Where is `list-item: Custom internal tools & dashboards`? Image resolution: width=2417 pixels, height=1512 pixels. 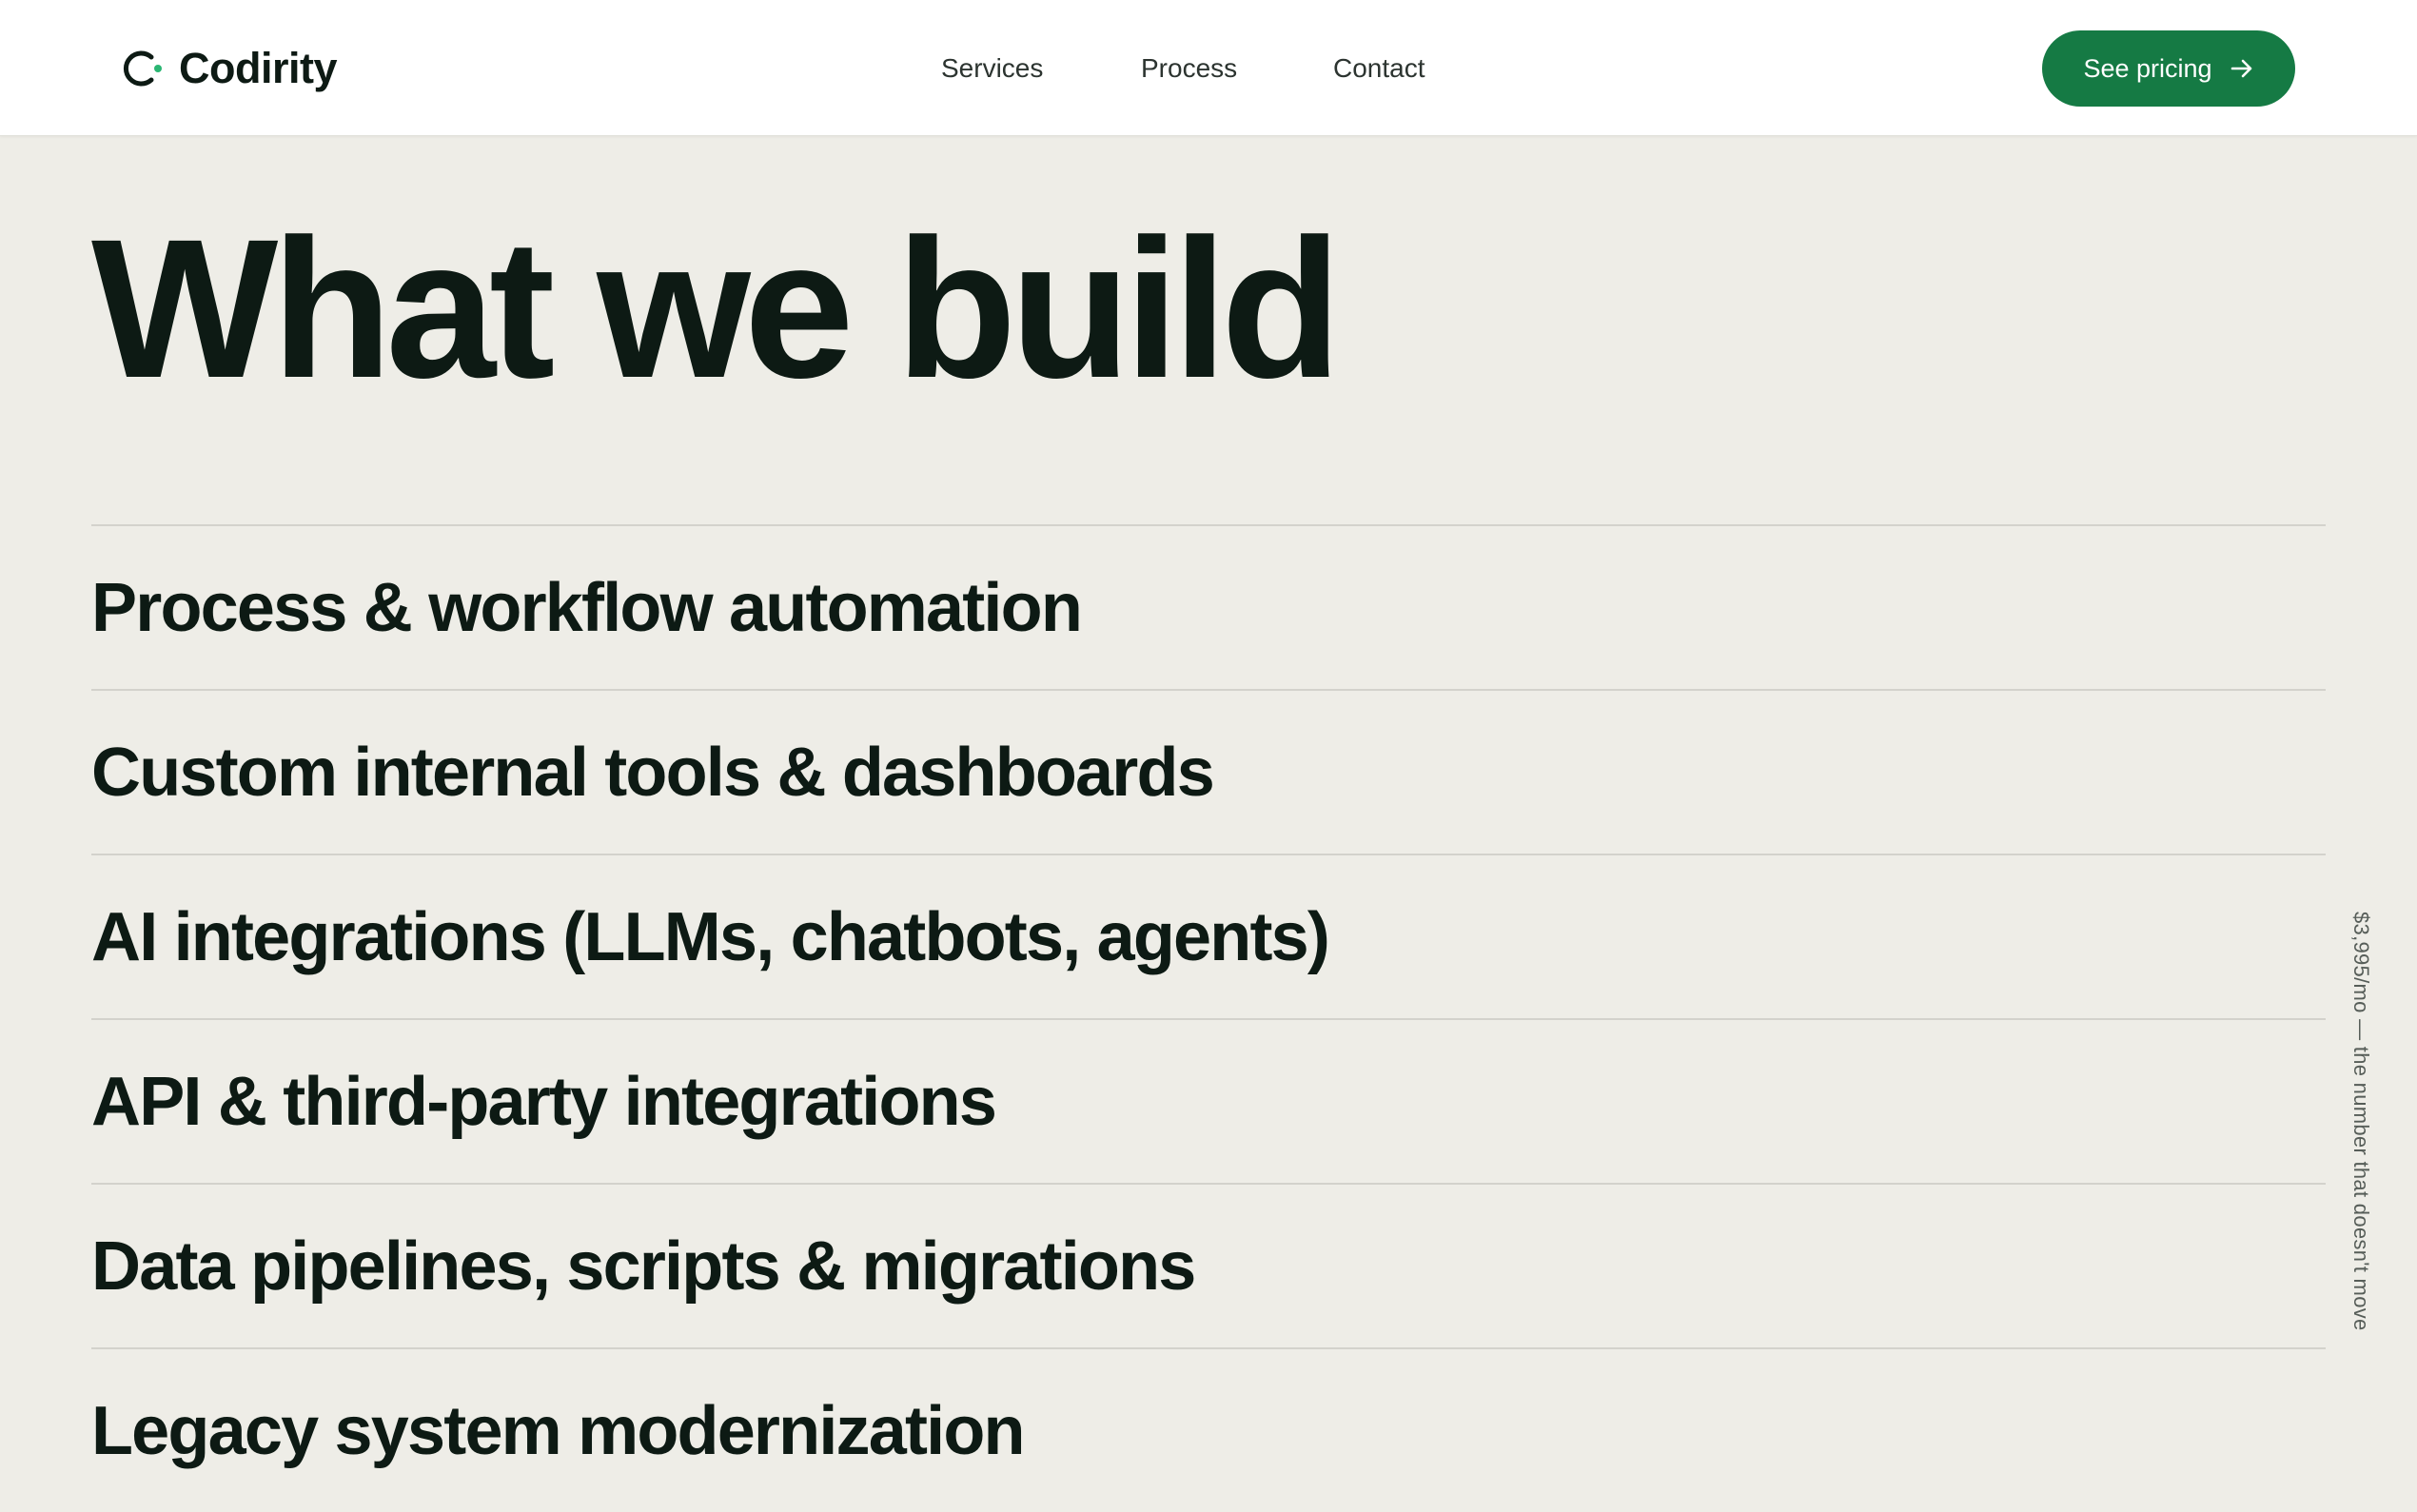
list-item: Custom internal tools & dashboards is located at coordinates (1208, 771).